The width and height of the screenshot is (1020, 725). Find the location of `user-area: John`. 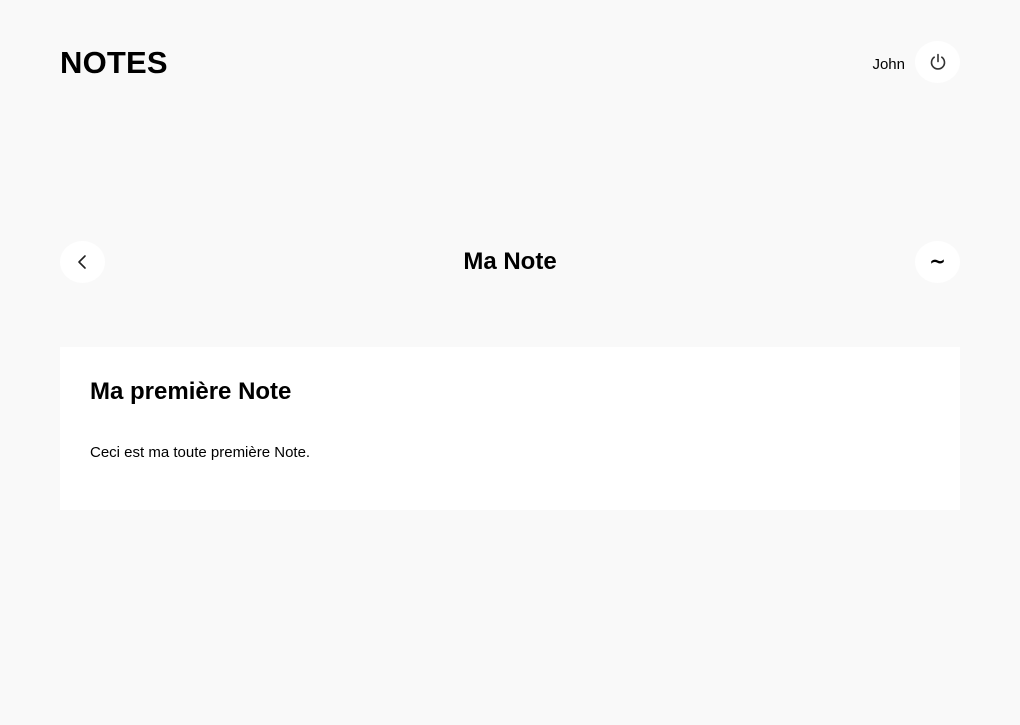

user-area: John is located at coordinates (916, 62).